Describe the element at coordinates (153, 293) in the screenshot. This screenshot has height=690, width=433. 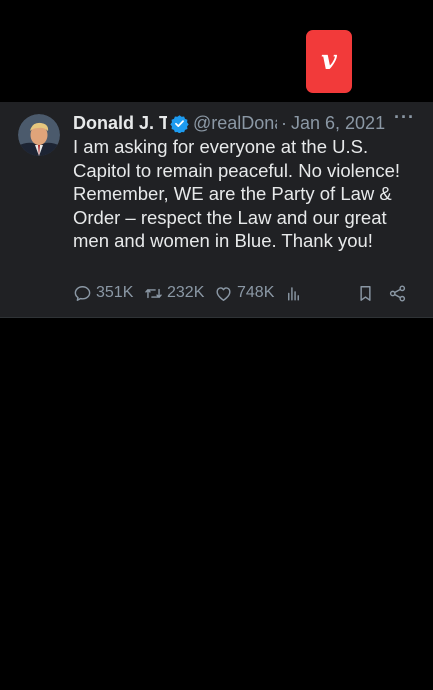
I see `retweet-icon` at that location.